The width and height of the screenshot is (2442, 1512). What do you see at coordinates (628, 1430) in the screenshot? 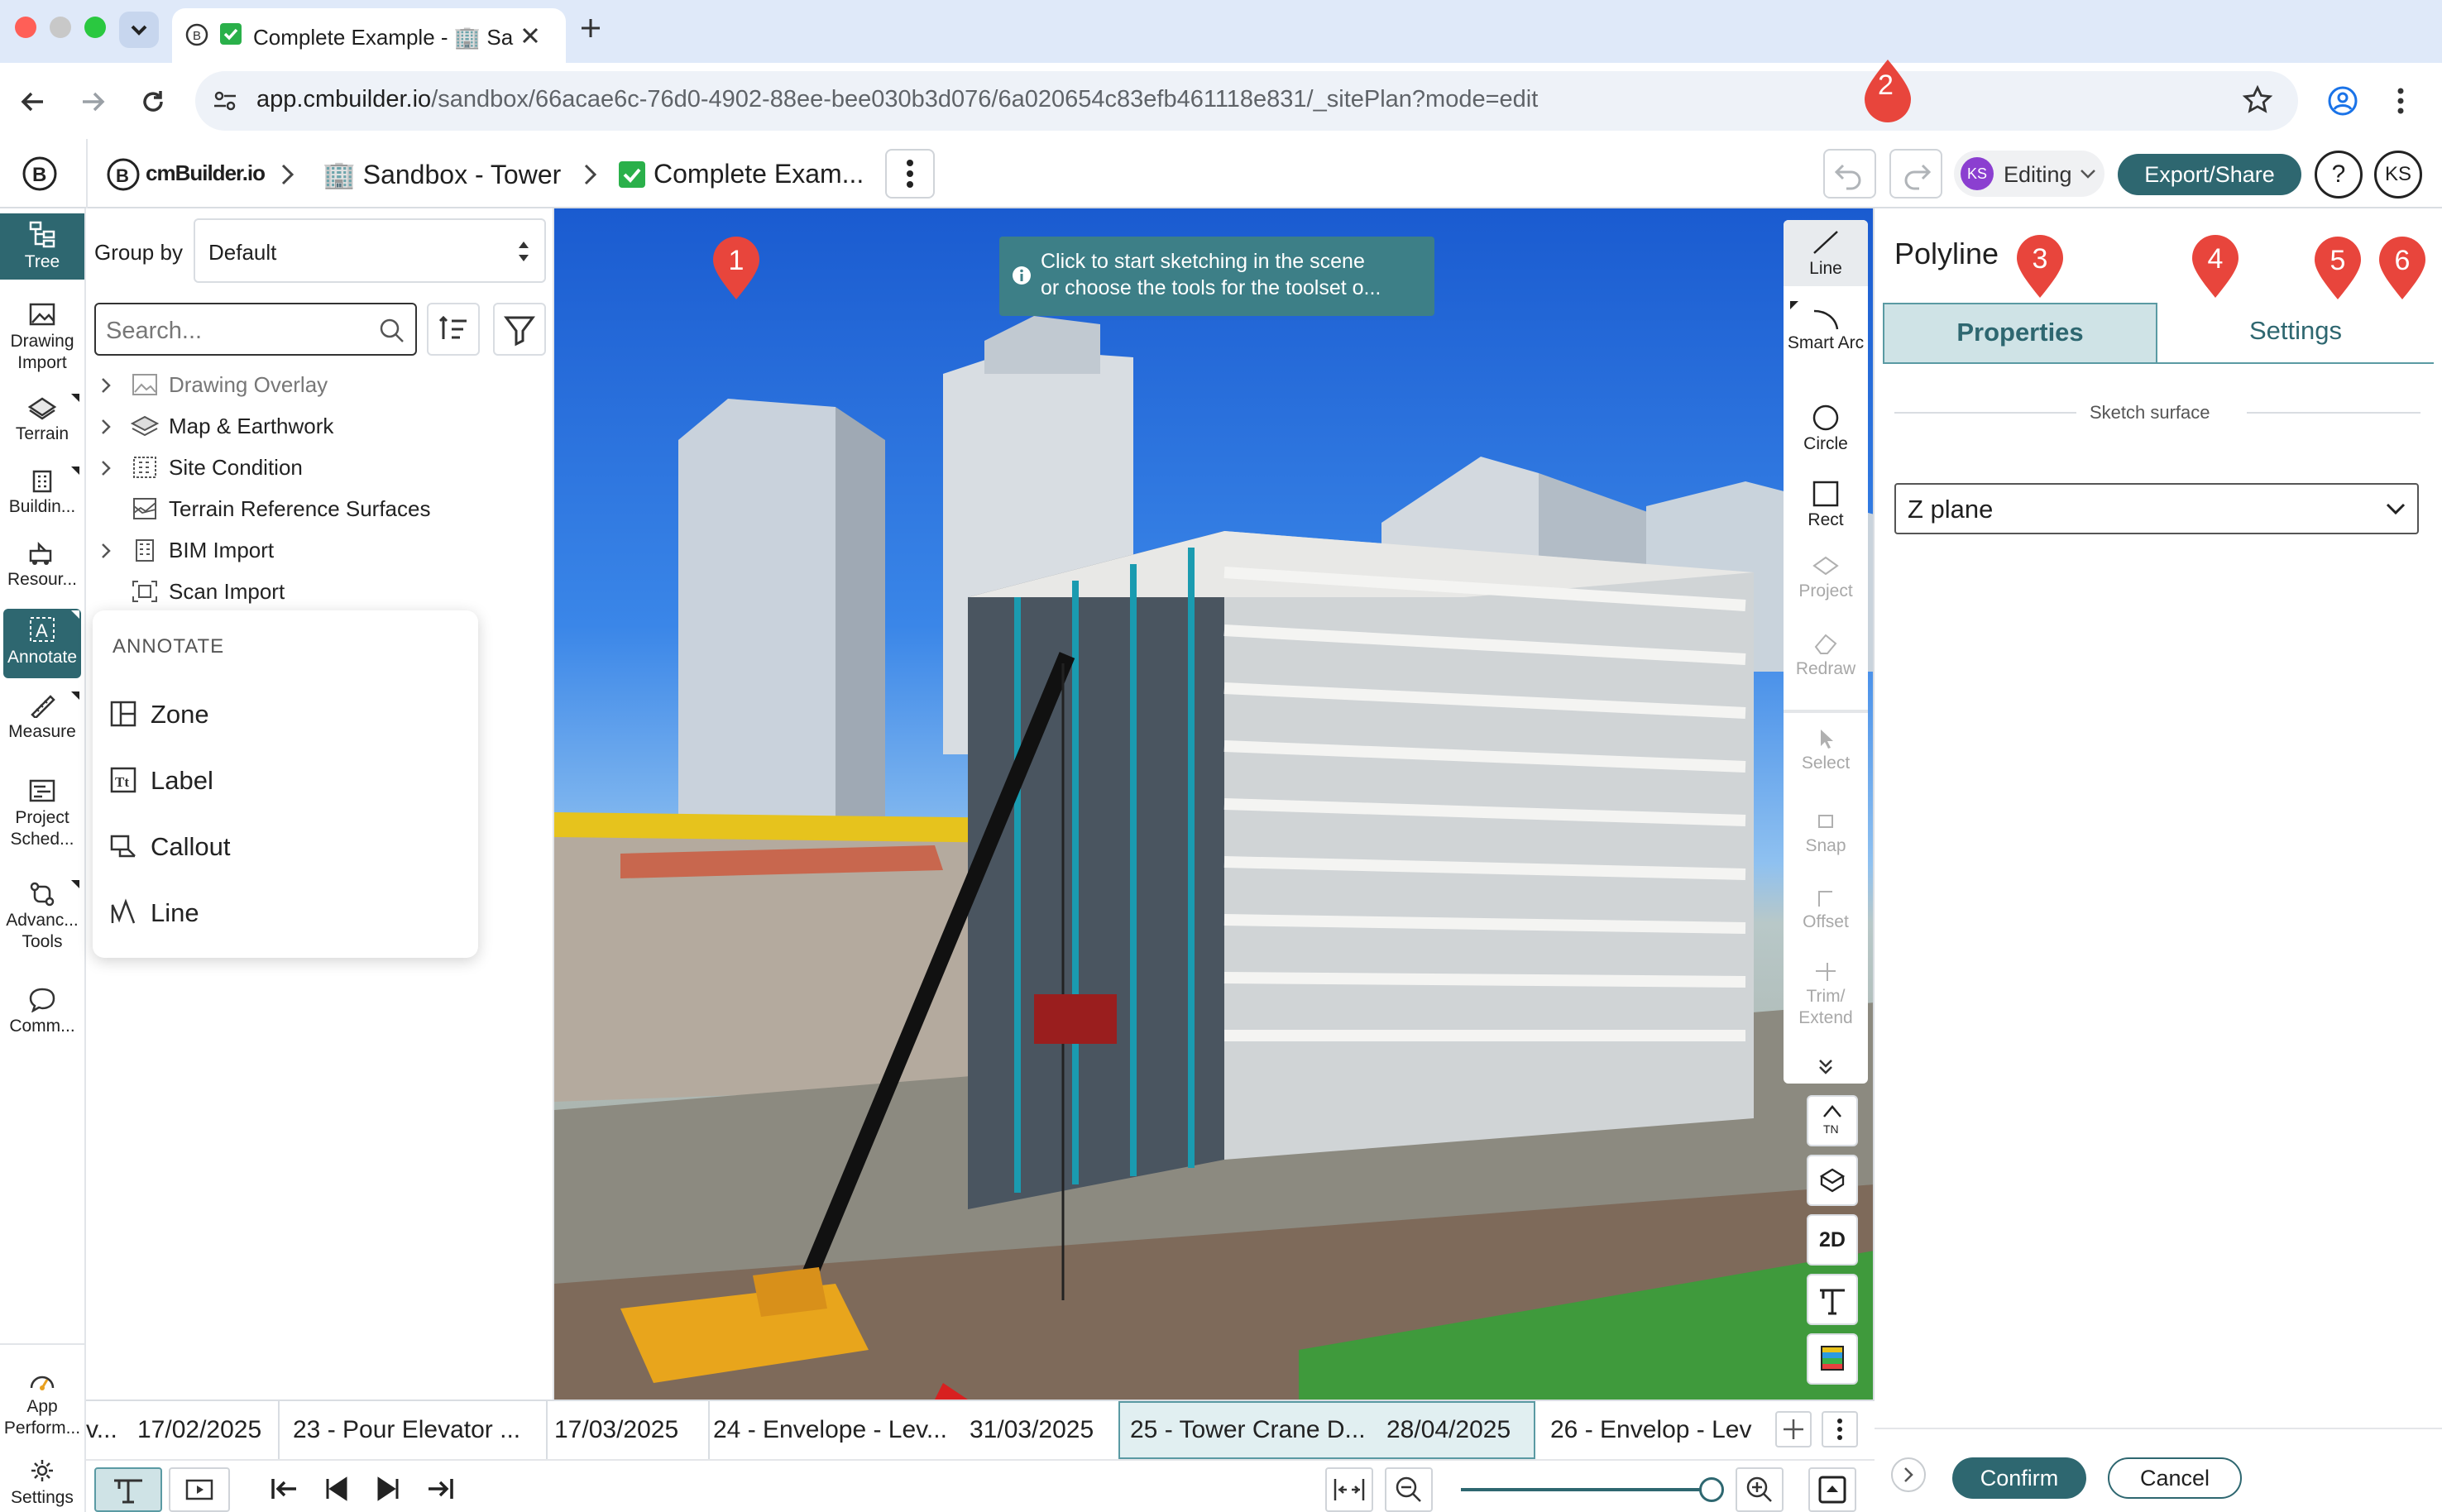
I see `timeline-date: 17/03/2025` at bounding box center [628, 1430].